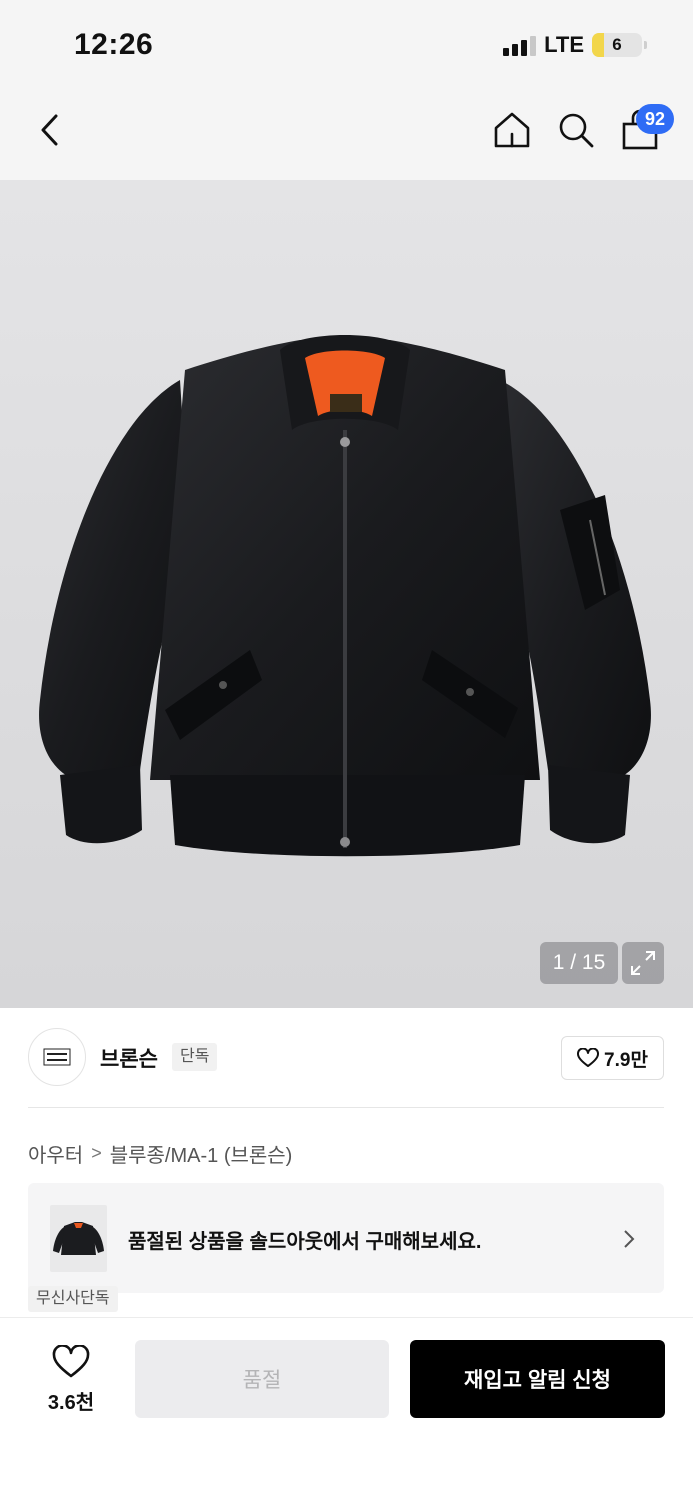 The width and height of the screenshot is (693, 1500). Describe the element at coordinates (626, 1060) in the screenshot. I see `brand-like-count: 7.9만` at that location.